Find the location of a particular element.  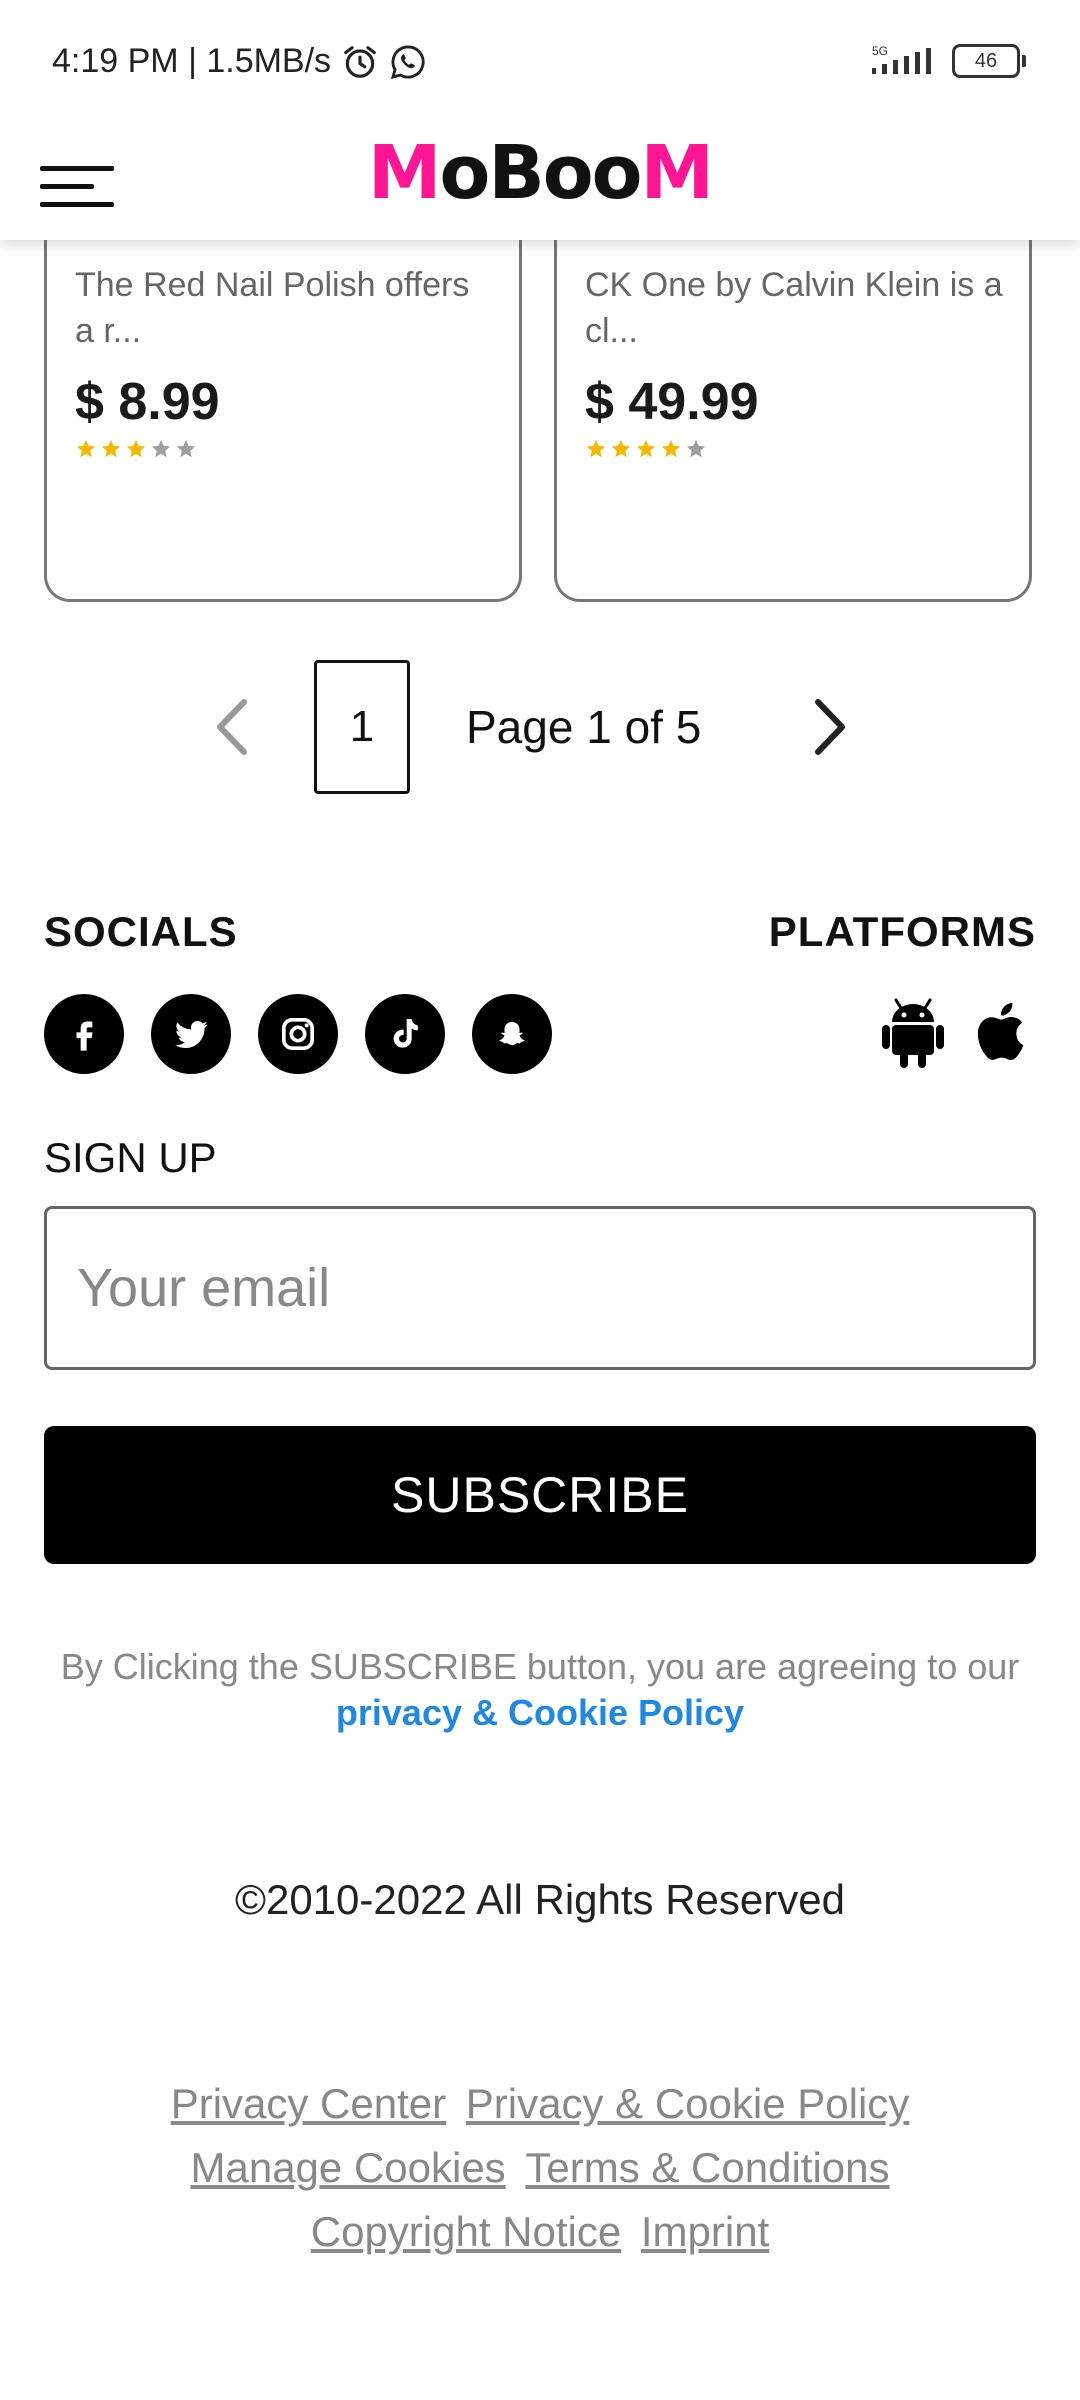

android-icon is located at coordinates (913, 1031).